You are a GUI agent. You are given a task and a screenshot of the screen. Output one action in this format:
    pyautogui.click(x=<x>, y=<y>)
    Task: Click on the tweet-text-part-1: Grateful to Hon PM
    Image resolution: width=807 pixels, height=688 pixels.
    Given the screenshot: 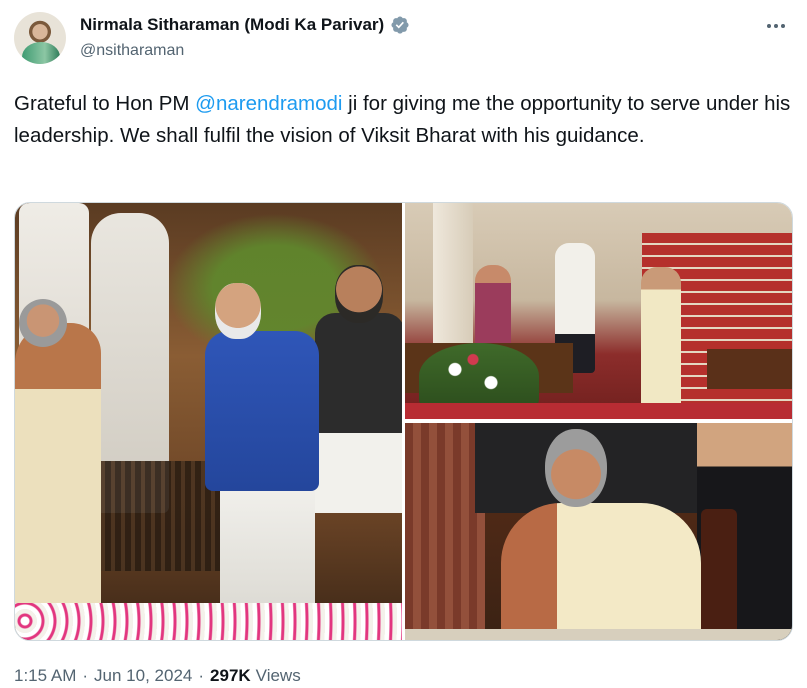 What is the action you would take?
    pyautogui.click(x=105, y=103)
    